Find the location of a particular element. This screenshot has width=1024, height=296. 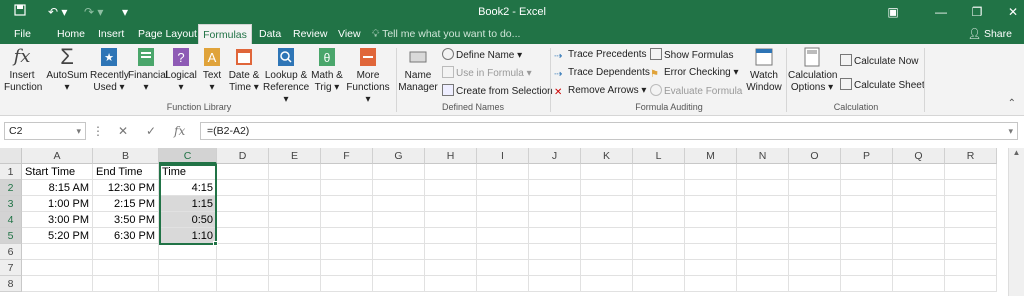

cell-l7 is located at coordinates (659, 268).